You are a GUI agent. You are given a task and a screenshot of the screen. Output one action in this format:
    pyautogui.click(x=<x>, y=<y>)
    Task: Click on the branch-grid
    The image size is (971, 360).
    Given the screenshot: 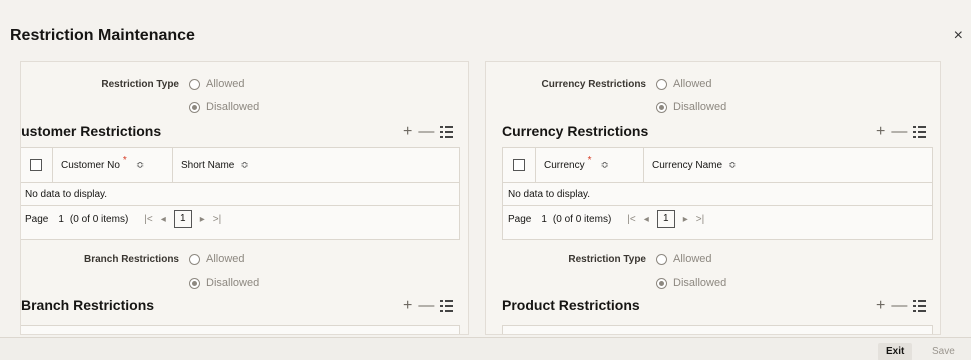 What is the action you would take?
    pyautogui.click(x=240, y=329)
    